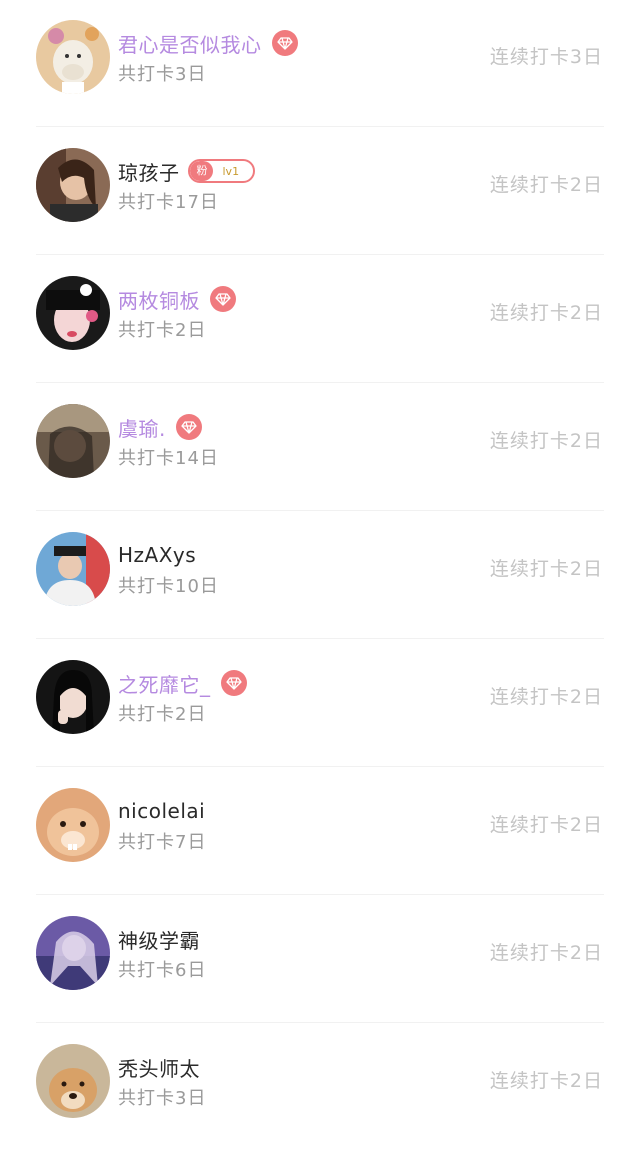  I want to click on name-line: HzAXys, so click(157, 555).